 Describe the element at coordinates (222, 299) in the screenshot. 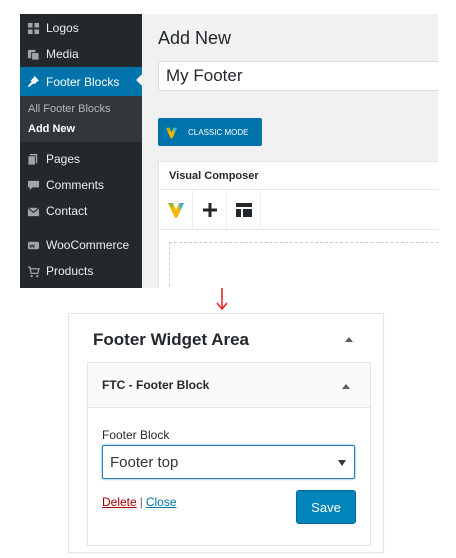

I see `down-arrow-icon` at that location.